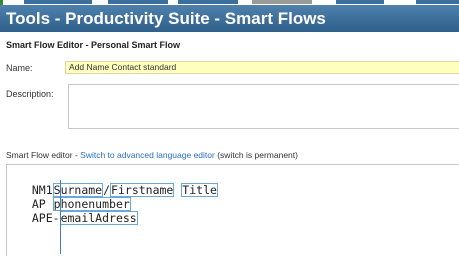 This screenshot has width=459, height=256. I want to click on text-cursor-guide, so click(60, 217).